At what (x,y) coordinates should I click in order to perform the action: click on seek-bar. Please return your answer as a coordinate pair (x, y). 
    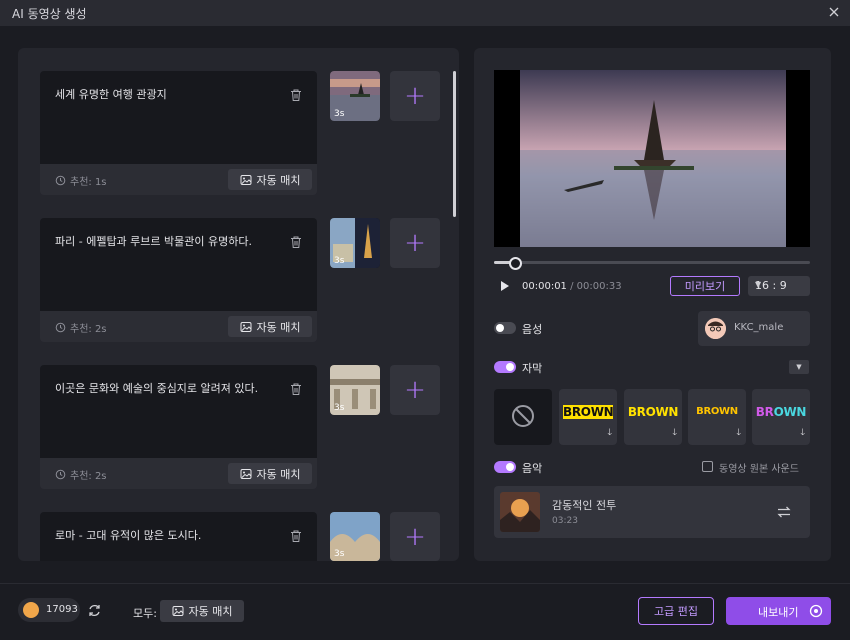
    Looking at the image, I should click on (652, 263).